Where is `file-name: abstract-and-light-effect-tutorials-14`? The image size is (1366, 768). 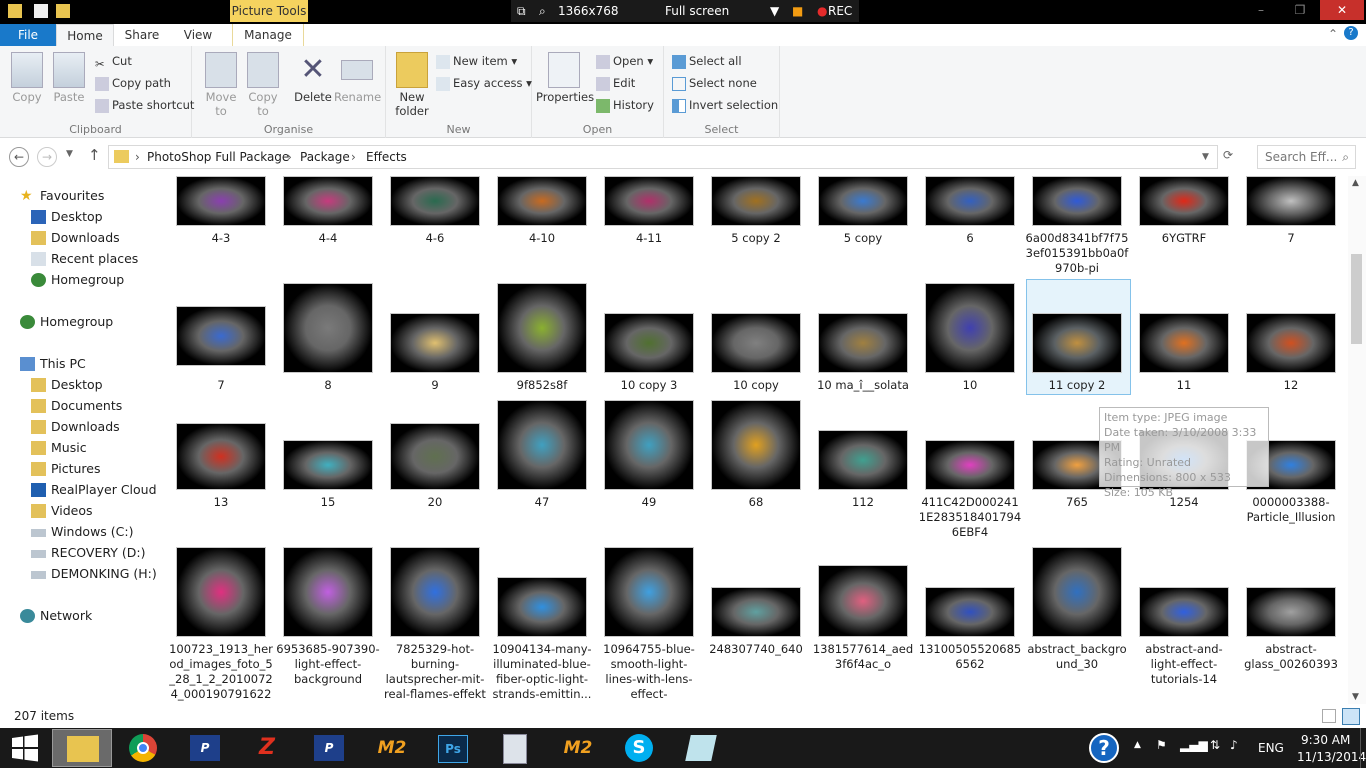 file-name: abstract-and-light-effect-tutorials-14 is located at coordinates (1184, 664).